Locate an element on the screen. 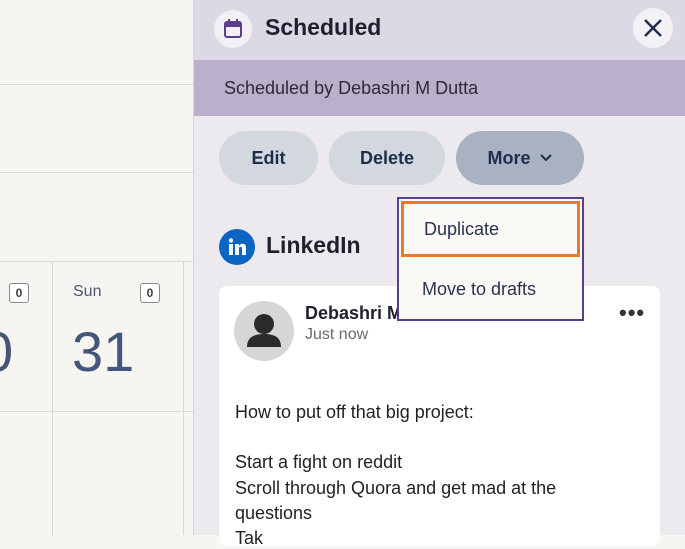  calendar-day-saturday: 0 0 is located at coordinates (26, 337).